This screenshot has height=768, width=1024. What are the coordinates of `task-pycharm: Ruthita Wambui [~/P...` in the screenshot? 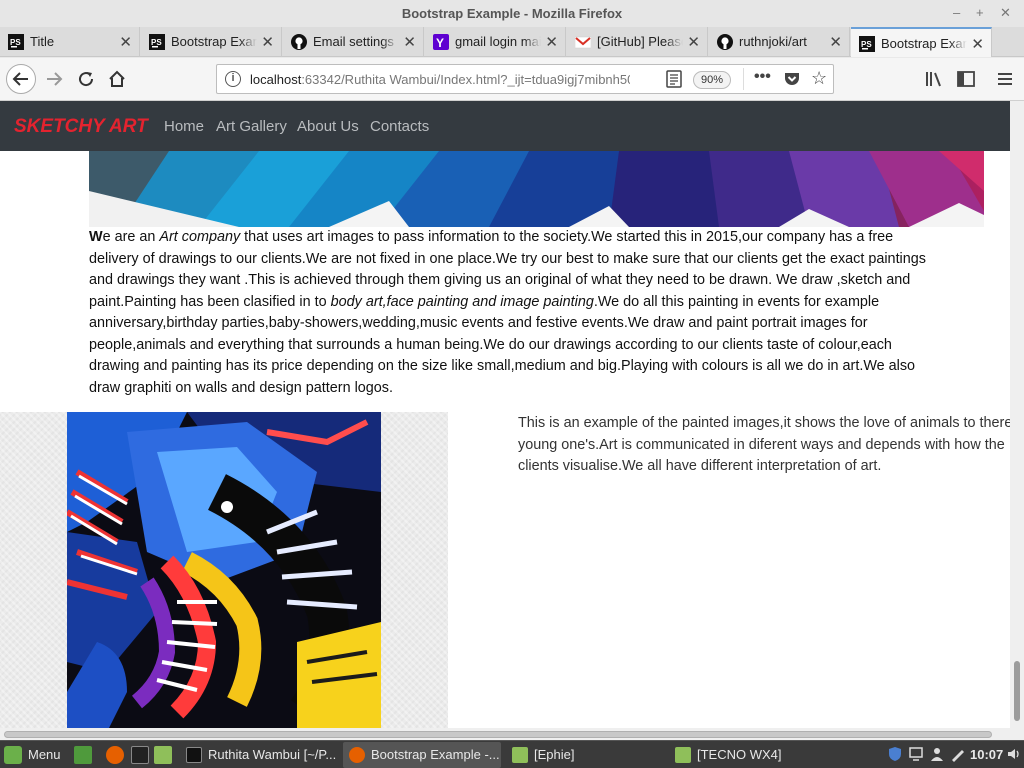 It's located at (259, 755).